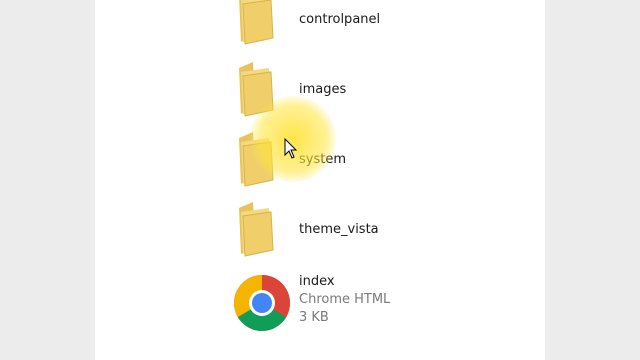 The image size is (640, 360). I want to click on folder-item-controlpanel: controlpanel, so click(320, 25).